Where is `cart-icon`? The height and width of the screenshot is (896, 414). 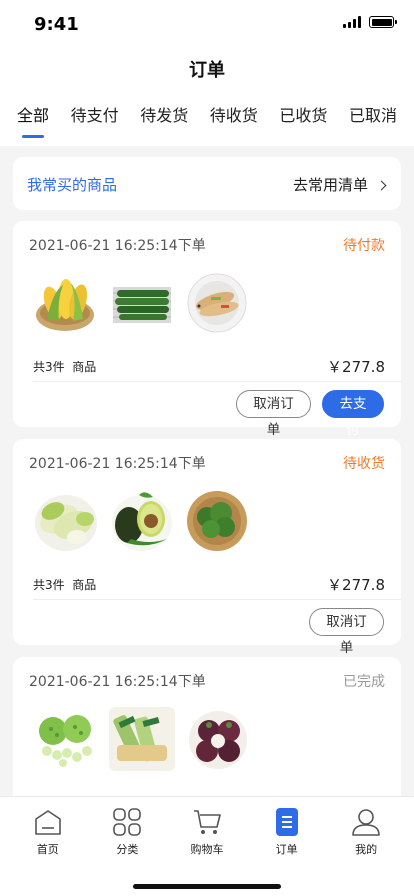 cart-icon is located at coordinates (207, 822).